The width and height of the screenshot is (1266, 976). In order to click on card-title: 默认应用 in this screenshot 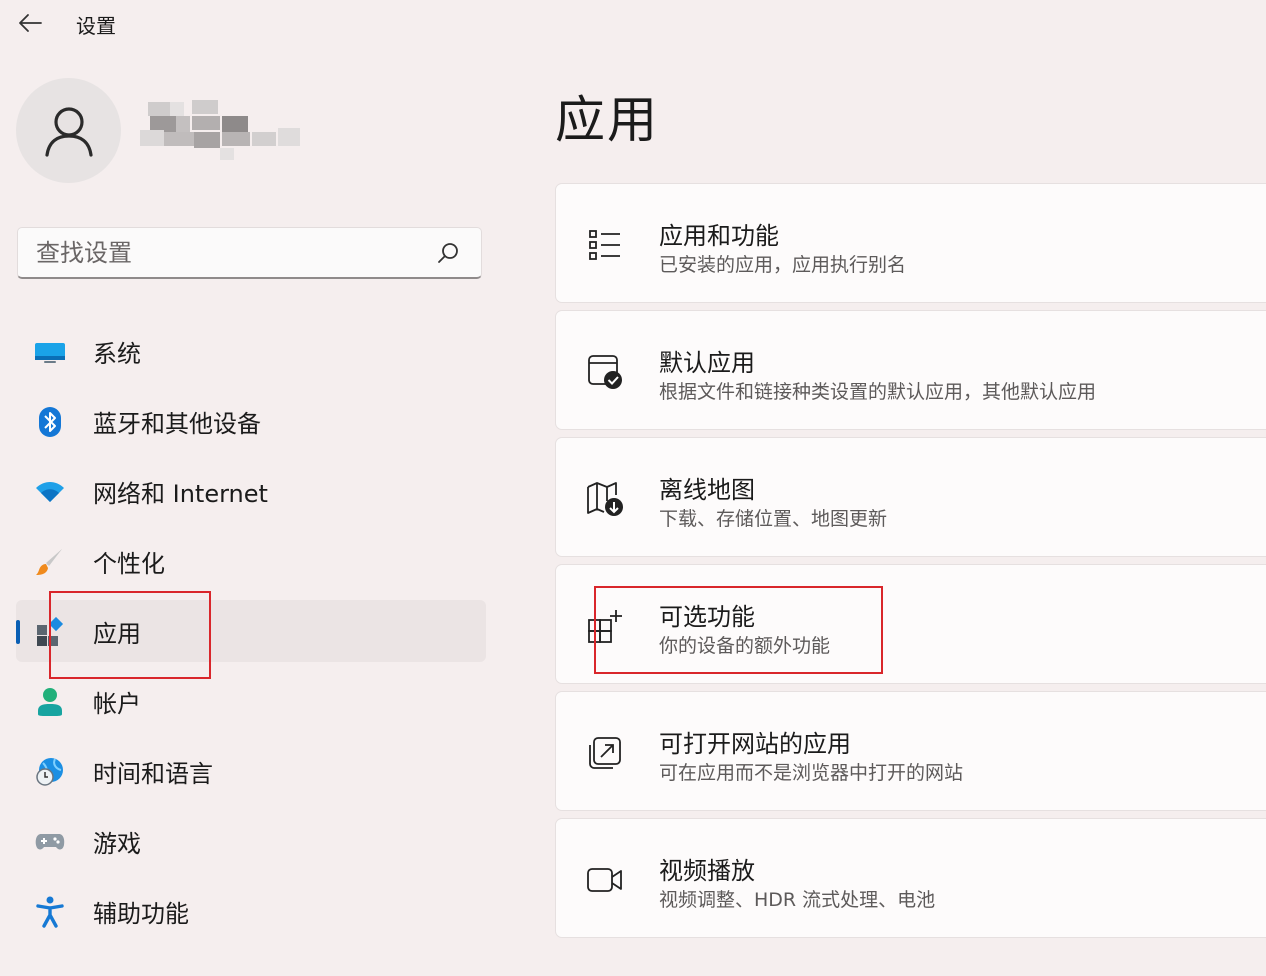, I will do `click(707, 363)`.